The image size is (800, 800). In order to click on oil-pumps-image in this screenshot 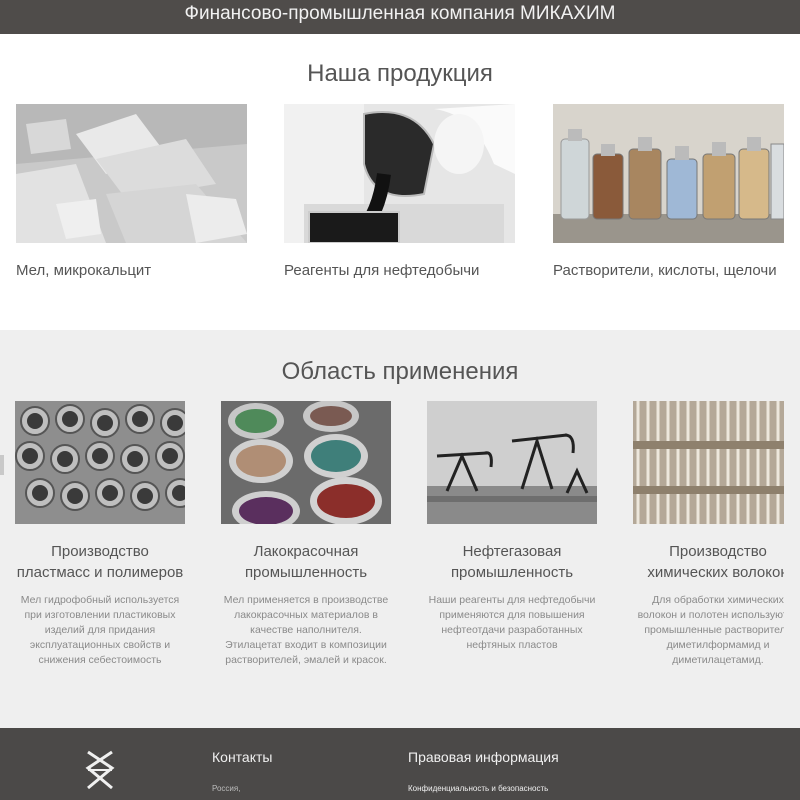, I will do `click(512, 462)`.